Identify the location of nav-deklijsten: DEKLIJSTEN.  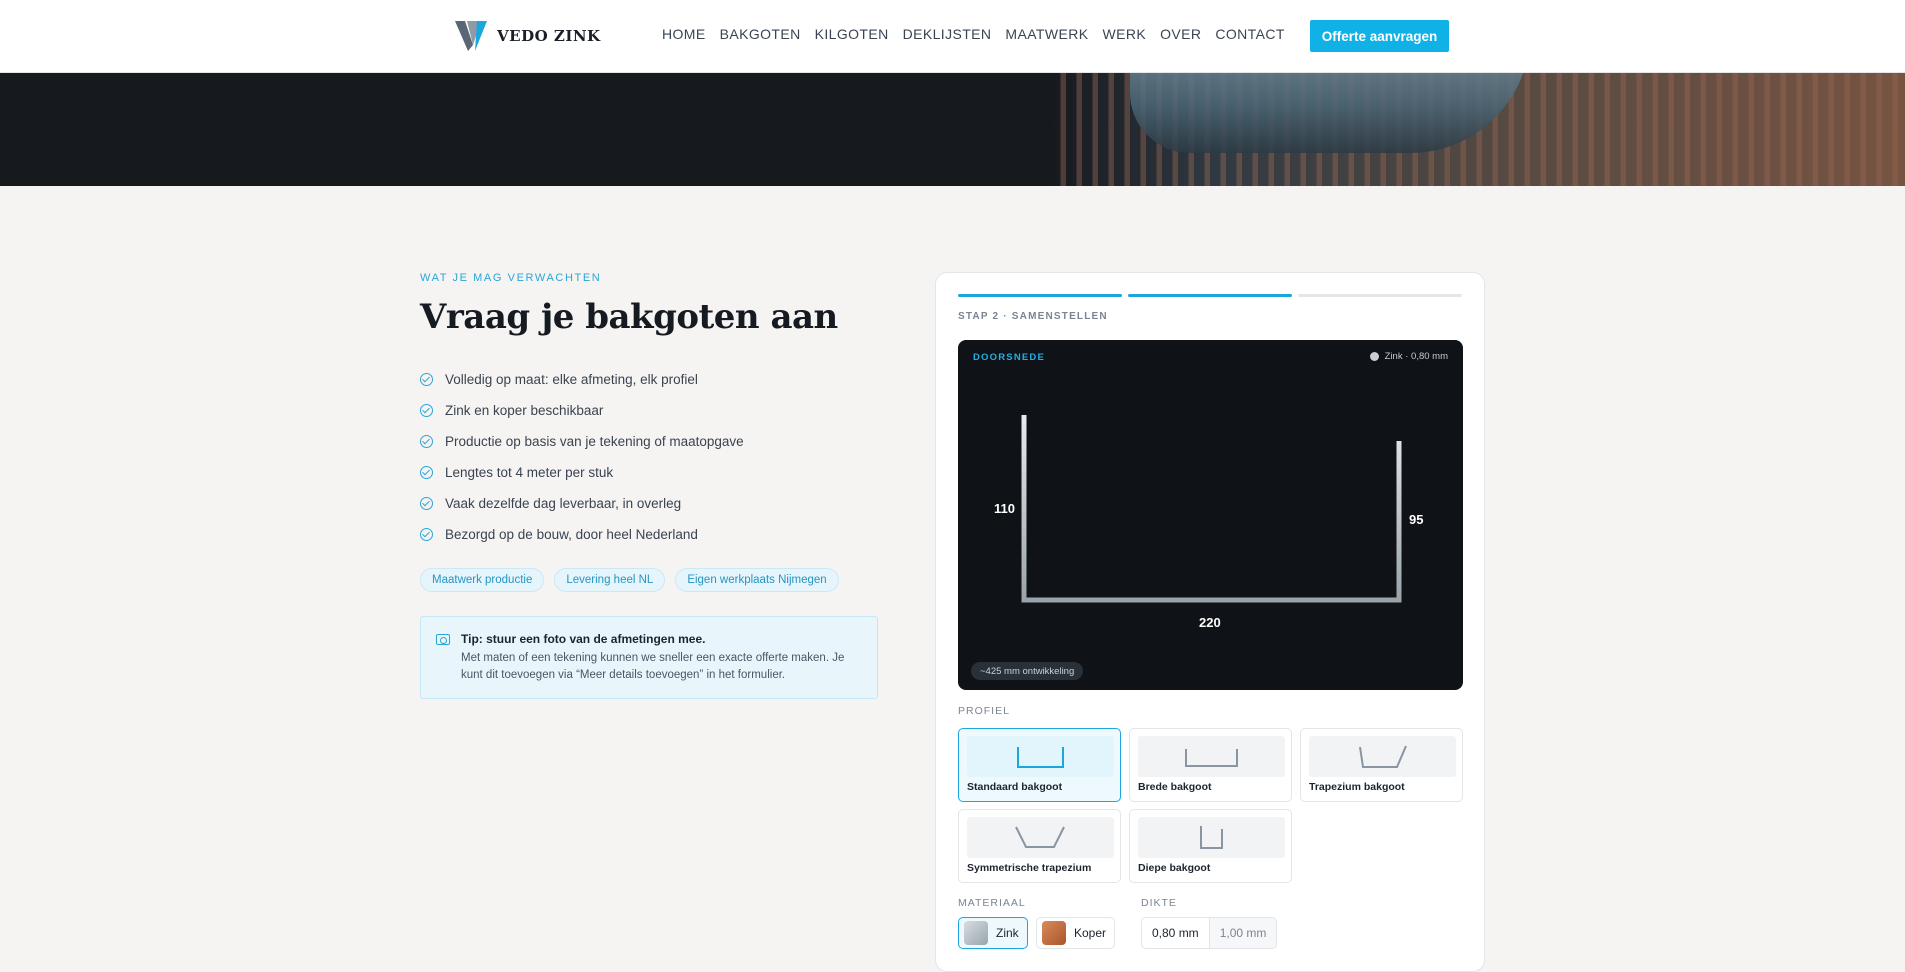
(947, 34).